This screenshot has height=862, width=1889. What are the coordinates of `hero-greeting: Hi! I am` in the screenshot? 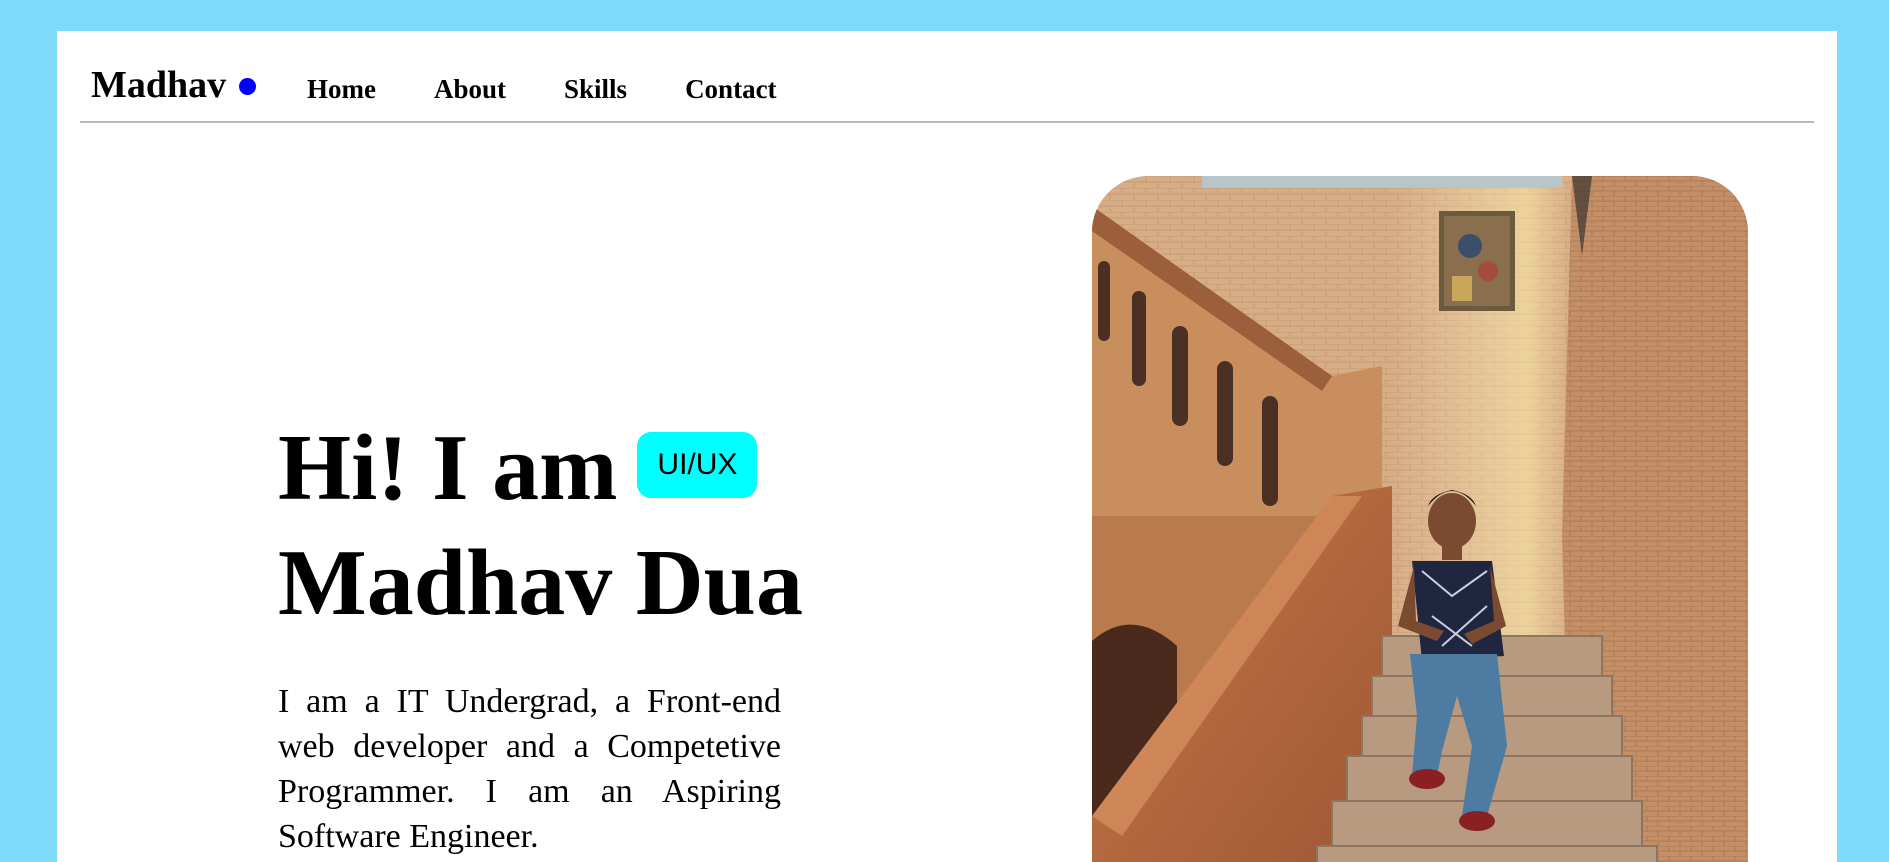 It's located at (448, 468).